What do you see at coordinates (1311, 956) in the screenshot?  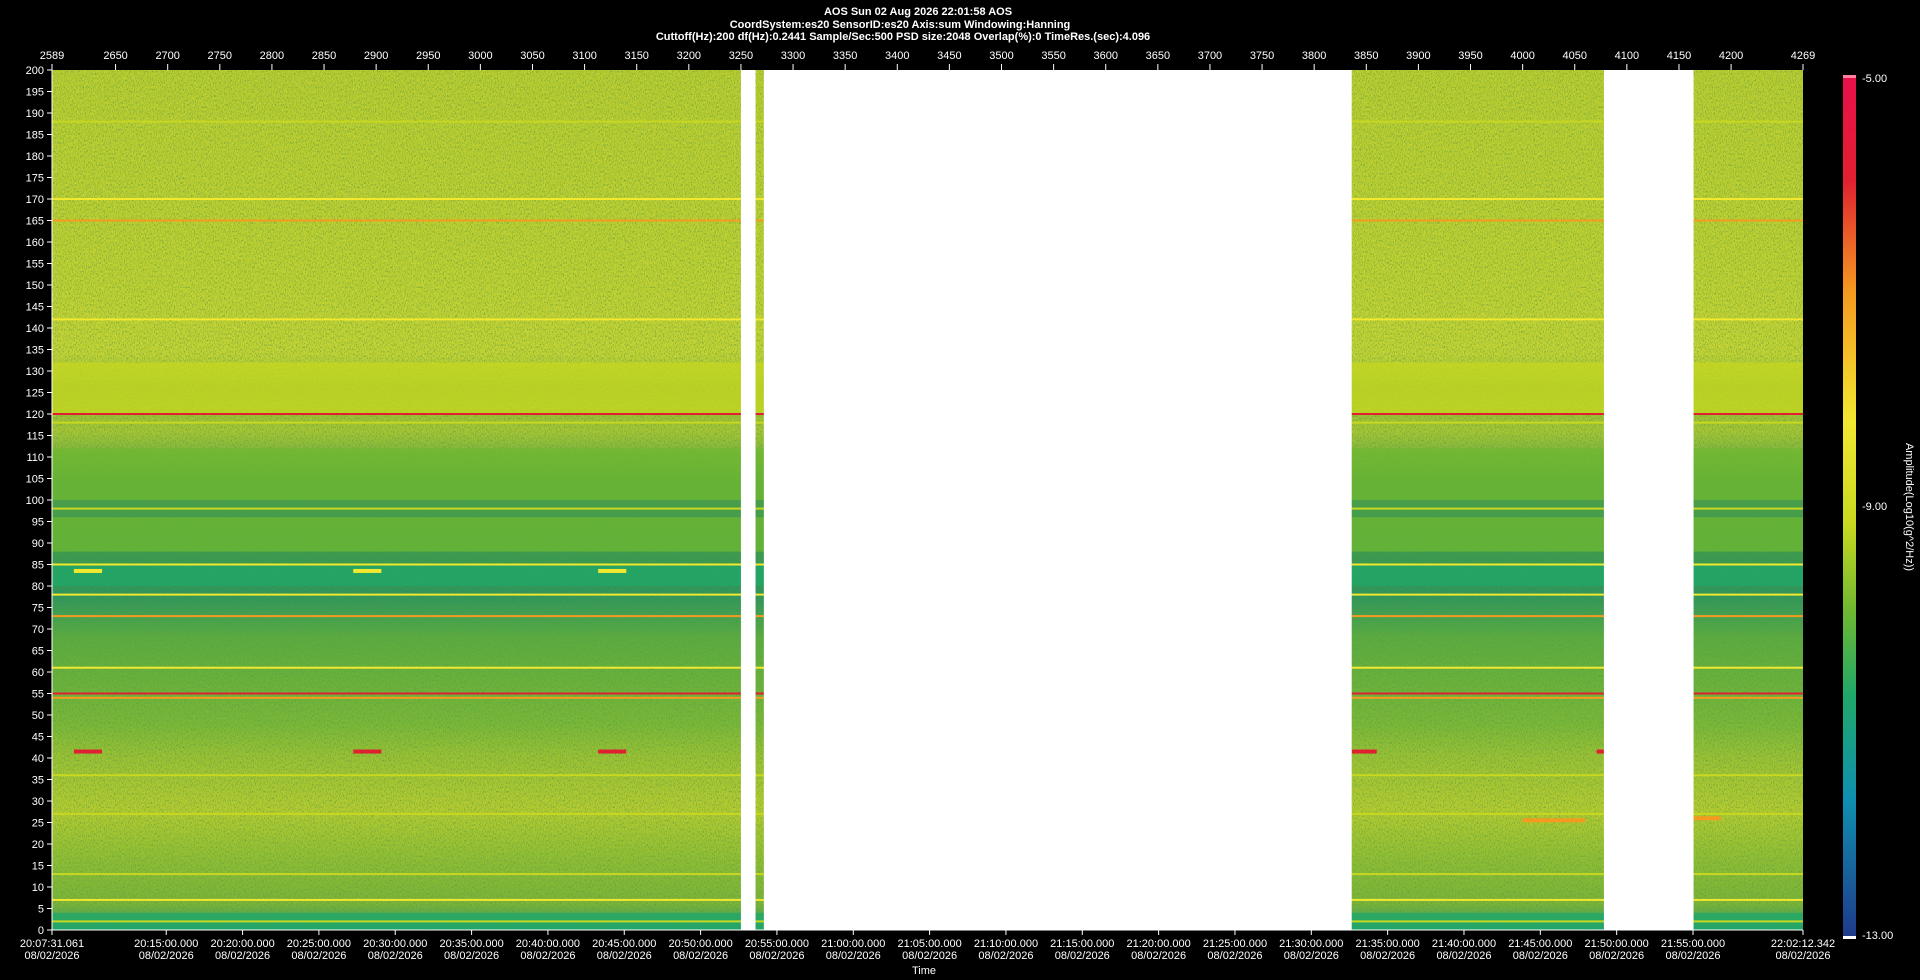 I see `time-tick-date-16: 08/02/2026` at bounding box center [1311, 956].